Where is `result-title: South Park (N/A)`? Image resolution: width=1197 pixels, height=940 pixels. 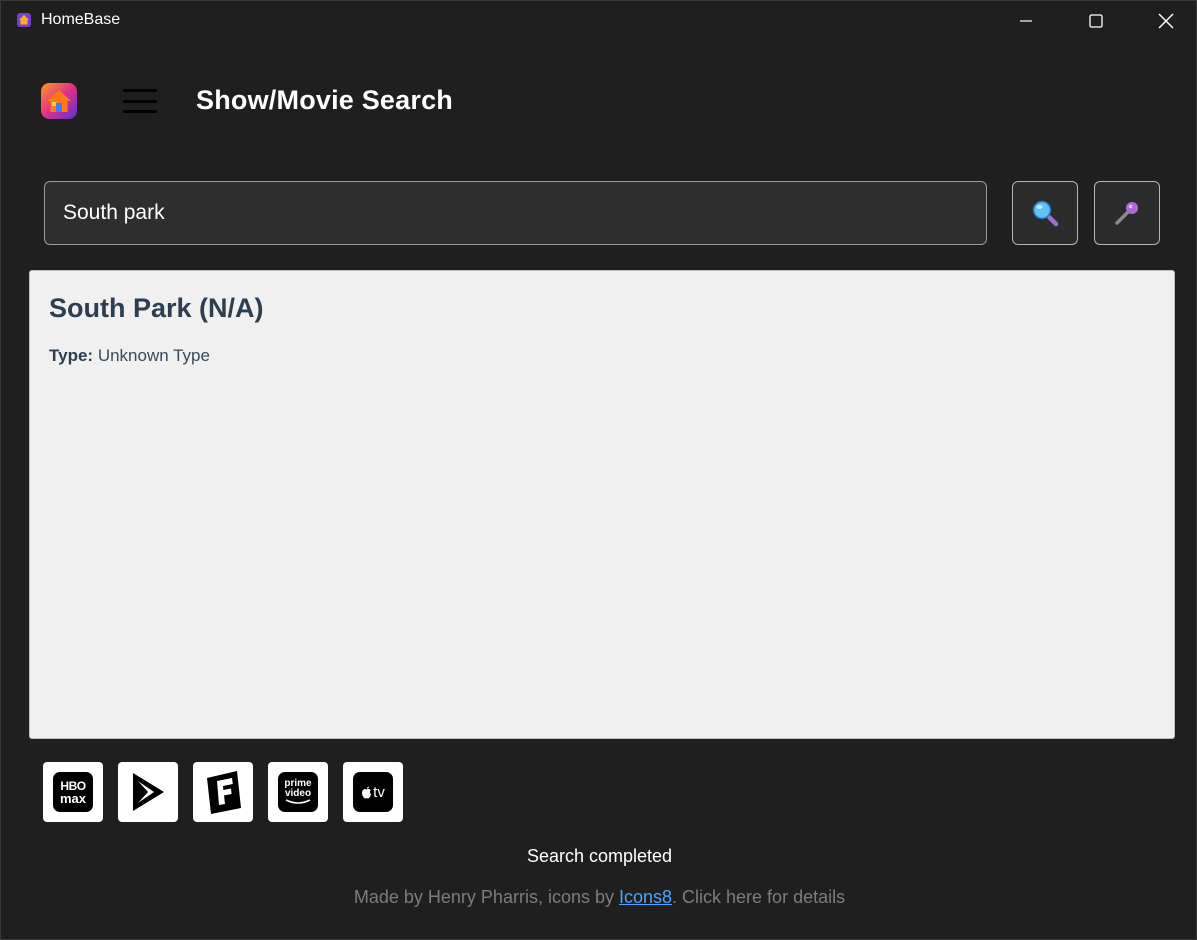 result-title: South Park (N/A) is located at coordinates (156, 308).